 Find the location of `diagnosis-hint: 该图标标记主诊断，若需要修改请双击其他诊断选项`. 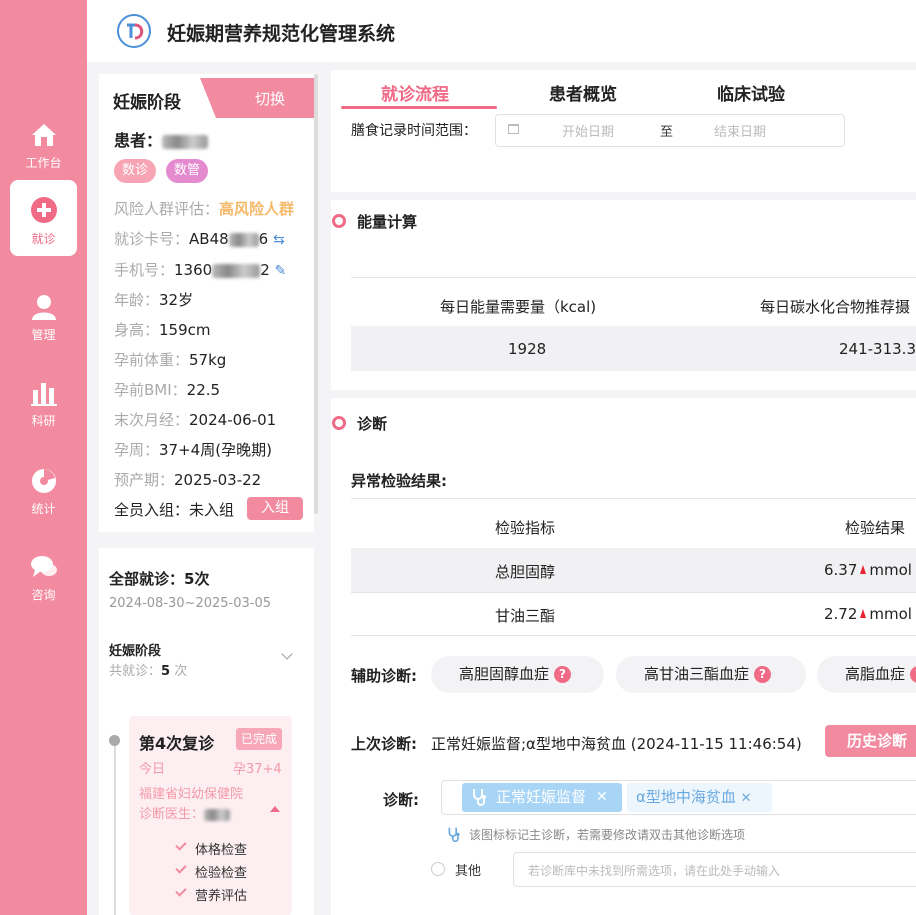

diagnosis-hint: 该图标标记主诊断，若需要修改请双击其他诊断选项 is located at coordinates (607, 835).